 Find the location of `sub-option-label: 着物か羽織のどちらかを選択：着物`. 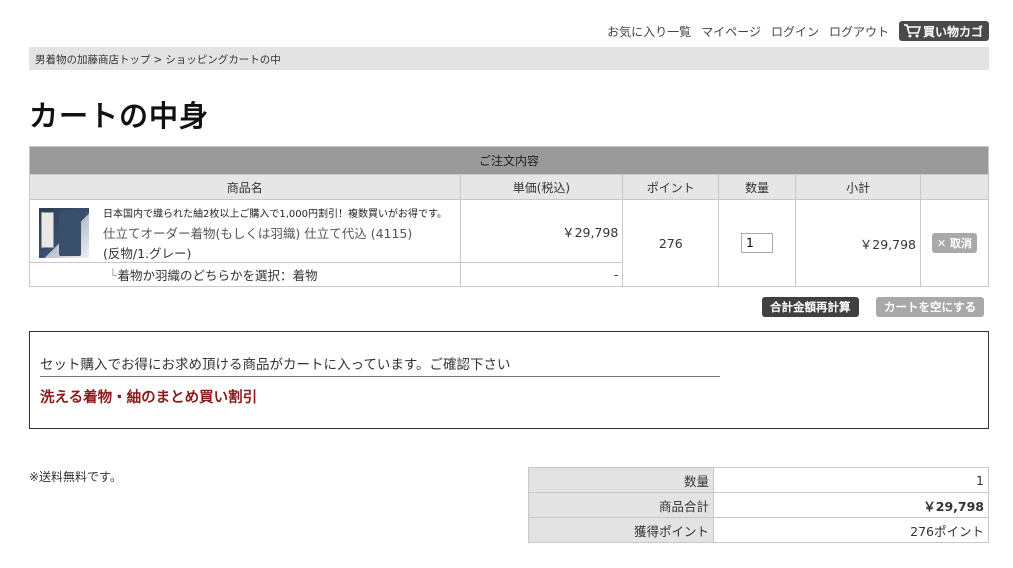

sub-option-label: 着物か羽織のどちらかを選択：着物 is located at coordinates (217, 275).